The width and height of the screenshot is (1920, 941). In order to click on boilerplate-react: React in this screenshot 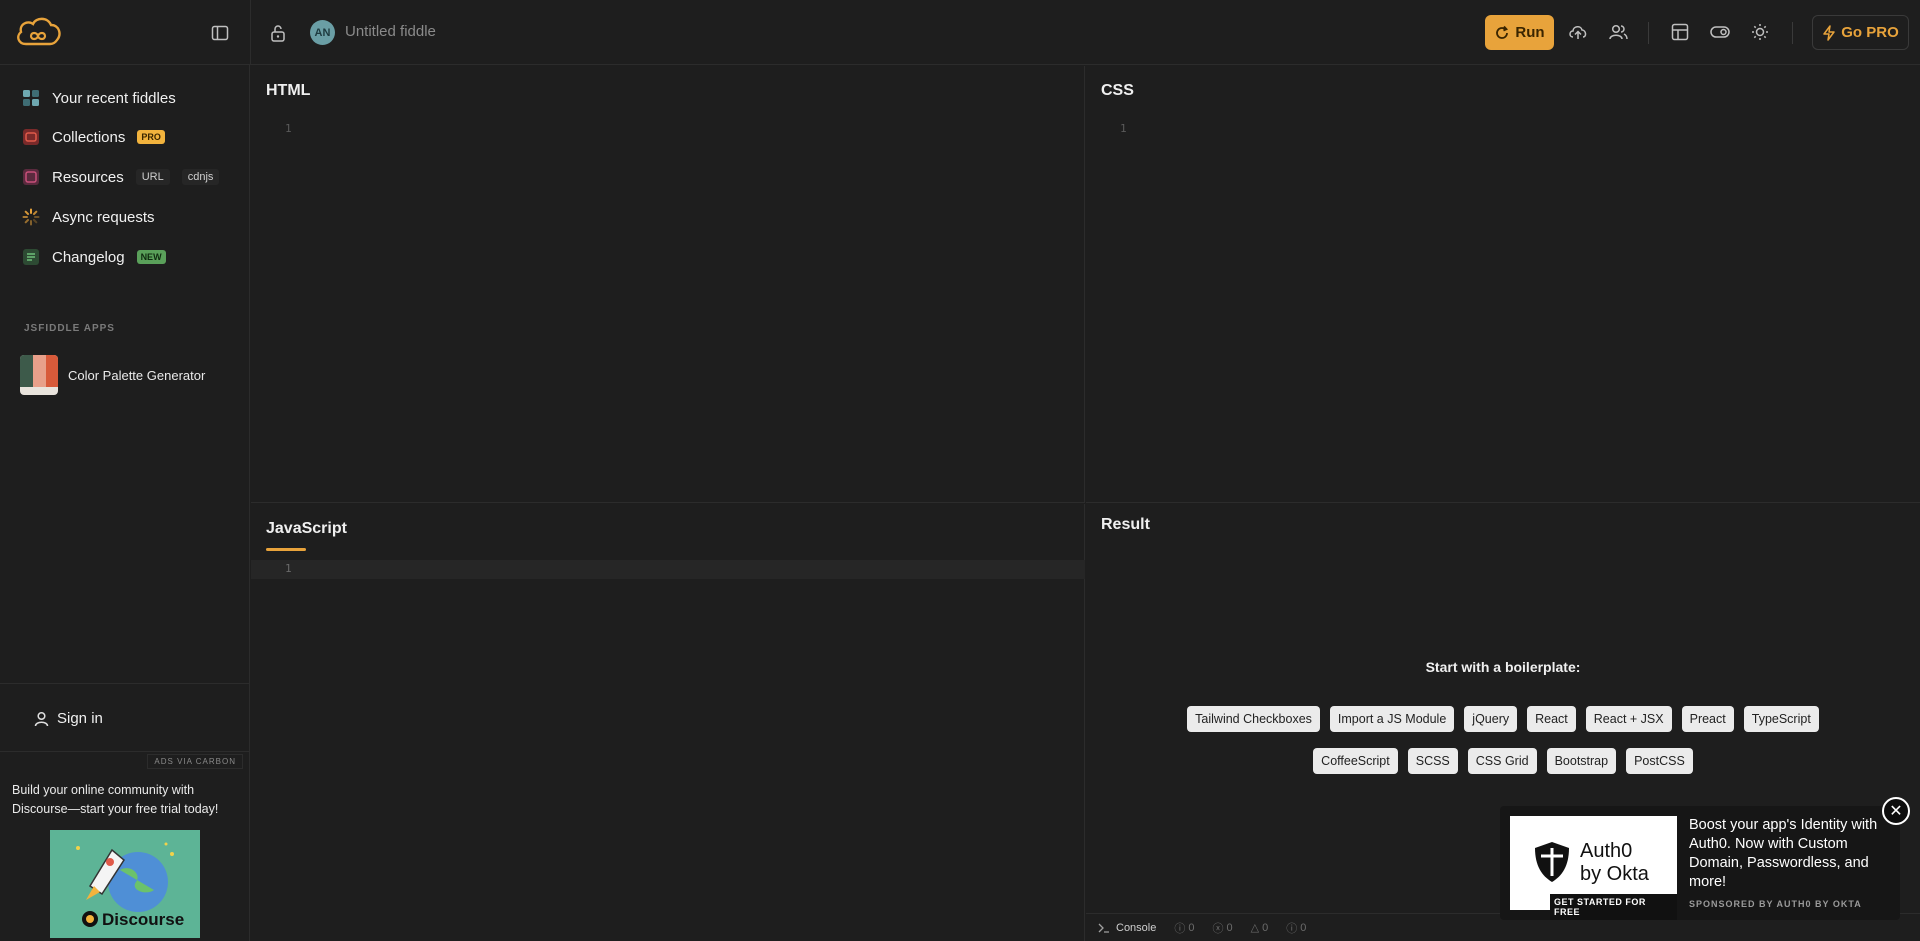, I will do `click(1551, 719)`.